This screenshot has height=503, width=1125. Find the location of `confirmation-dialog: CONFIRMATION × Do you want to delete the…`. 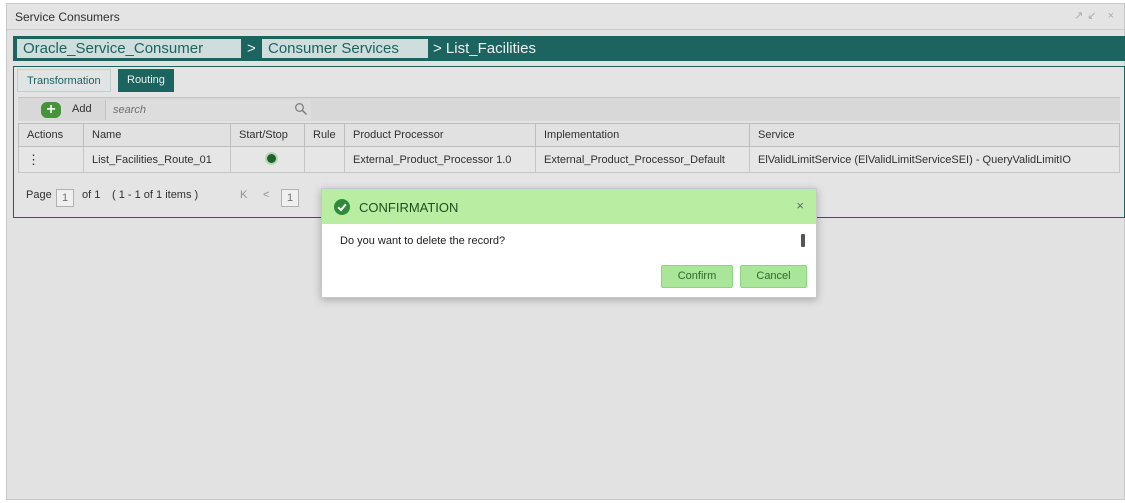

confirmation-dialog: CONFIRMATION × Do you want to delete the… is located at coordinates (569, 243).